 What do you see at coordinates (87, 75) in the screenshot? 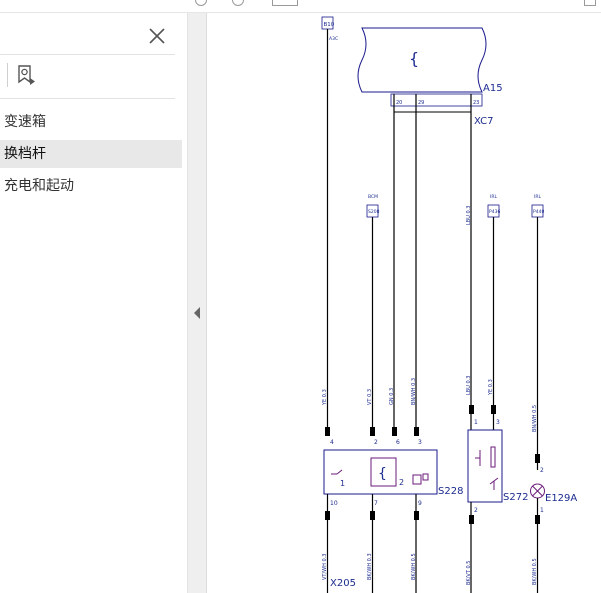
I see `bookmark-toolbar` at bounding box center [87, 75].